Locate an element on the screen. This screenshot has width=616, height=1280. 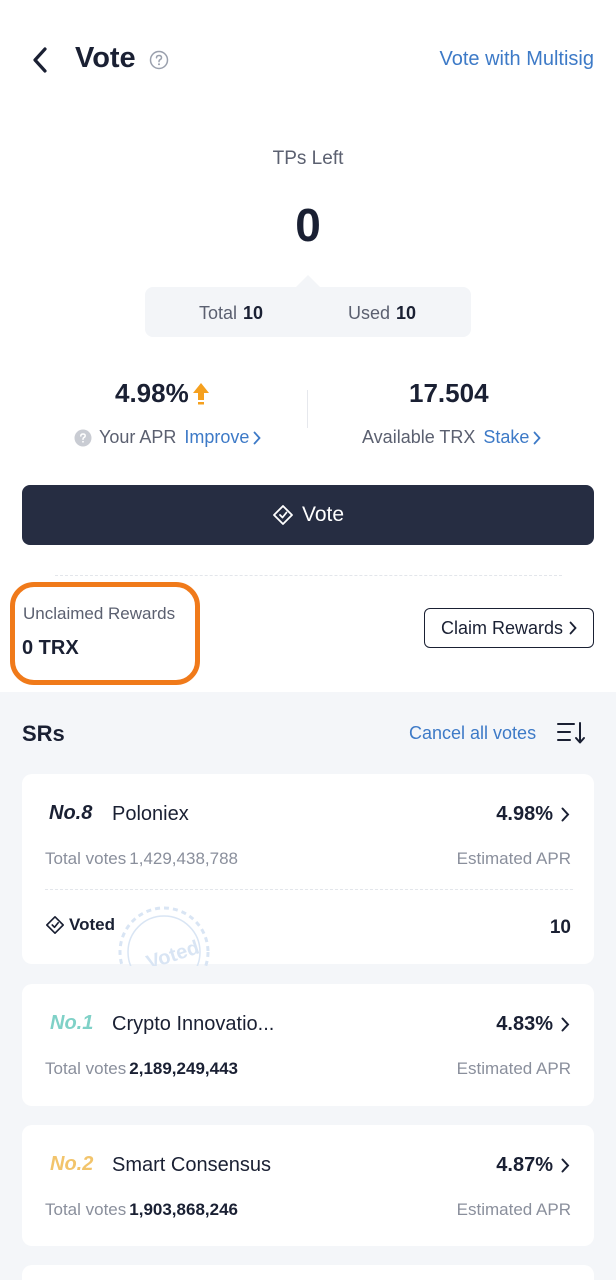
total-votes-row: Total votes 1,903,868,246 is located at coordinates (141, 1210).